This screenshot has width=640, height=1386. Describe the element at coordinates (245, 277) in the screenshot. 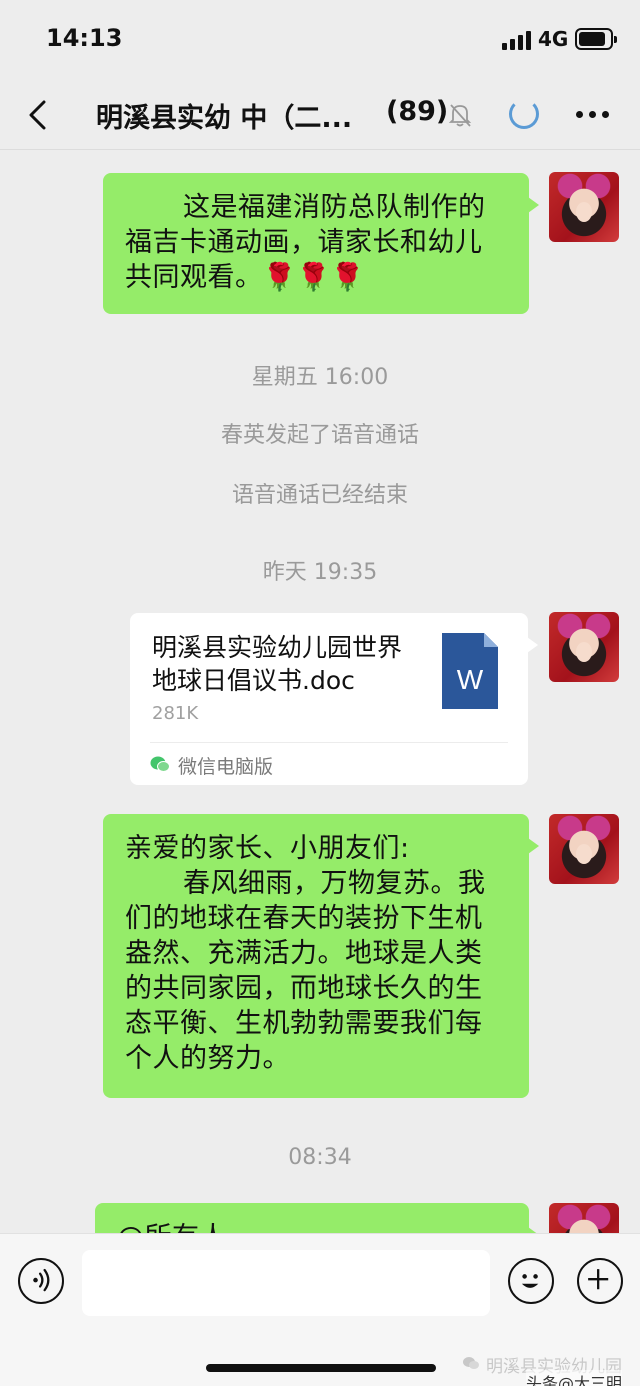

I see `message-line: 共同观看。🌹🌹🌹` at that location.